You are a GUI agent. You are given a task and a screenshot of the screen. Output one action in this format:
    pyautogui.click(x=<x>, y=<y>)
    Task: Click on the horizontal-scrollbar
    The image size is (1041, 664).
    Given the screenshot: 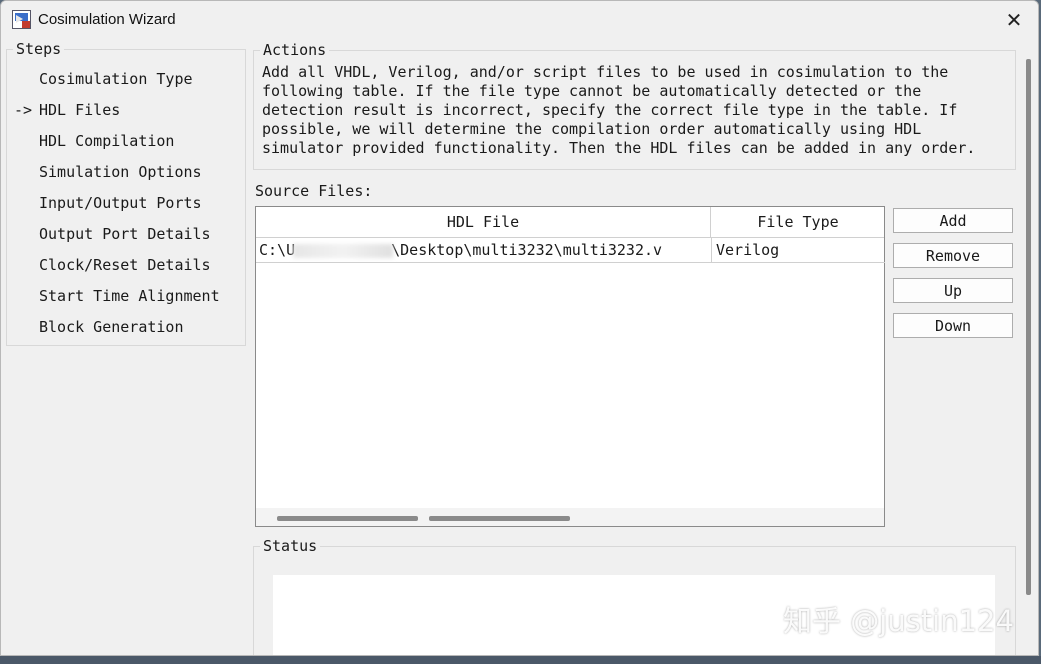 What is the action you would take?
    pyautogui.click(x=570, y=517)
    